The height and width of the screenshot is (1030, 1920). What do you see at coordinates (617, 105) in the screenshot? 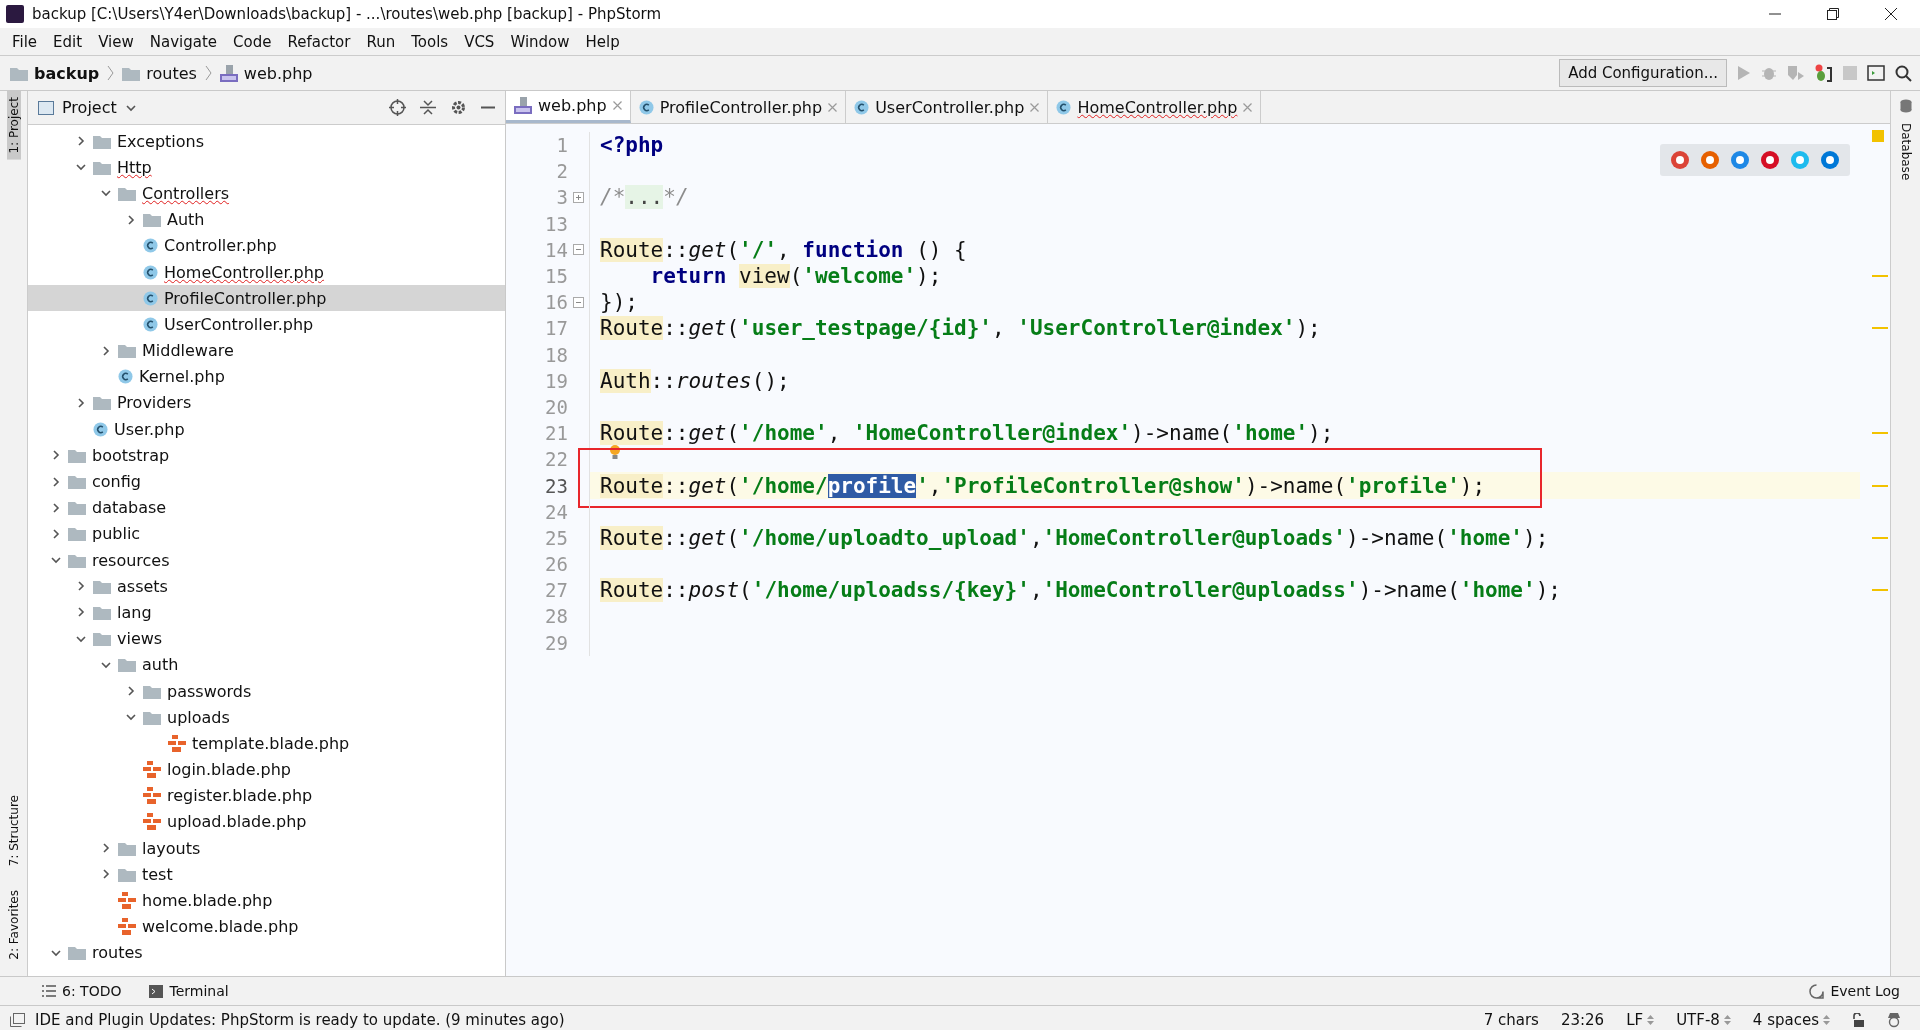
I see `close-tab-icon` at bounding box center [617, 105].